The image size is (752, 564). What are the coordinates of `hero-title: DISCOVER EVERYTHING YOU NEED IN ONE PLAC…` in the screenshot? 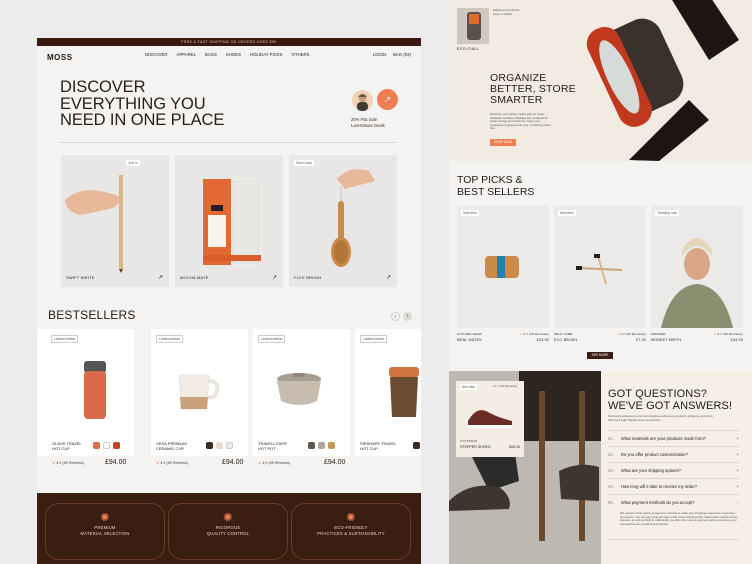 It's located at (142, 104).